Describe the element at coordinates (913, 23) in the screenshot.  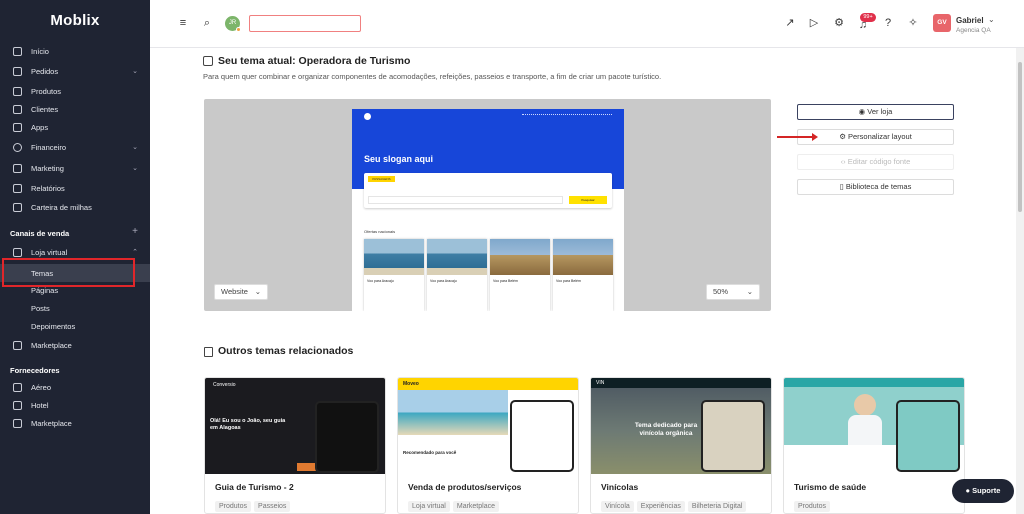
I see `sparkle-icon: ✧` at that location.